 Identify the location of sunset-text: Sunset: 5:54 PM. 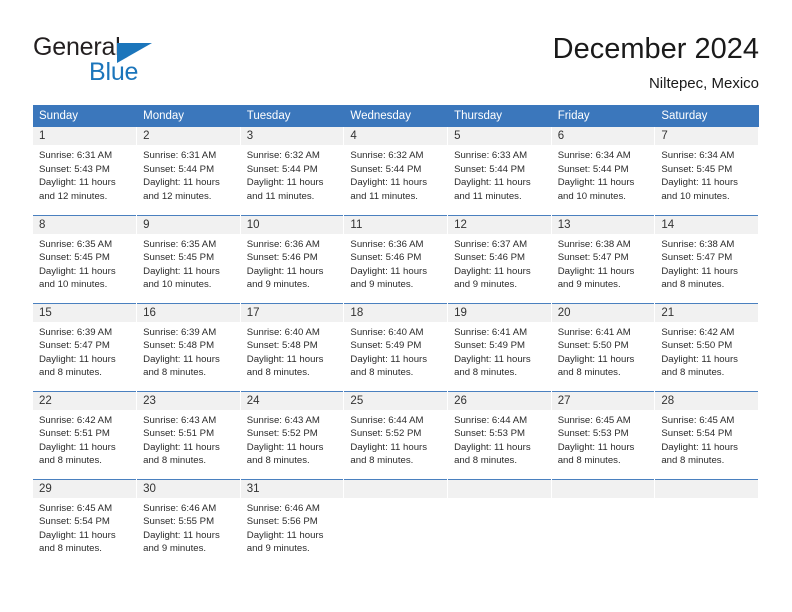
(74, 522).